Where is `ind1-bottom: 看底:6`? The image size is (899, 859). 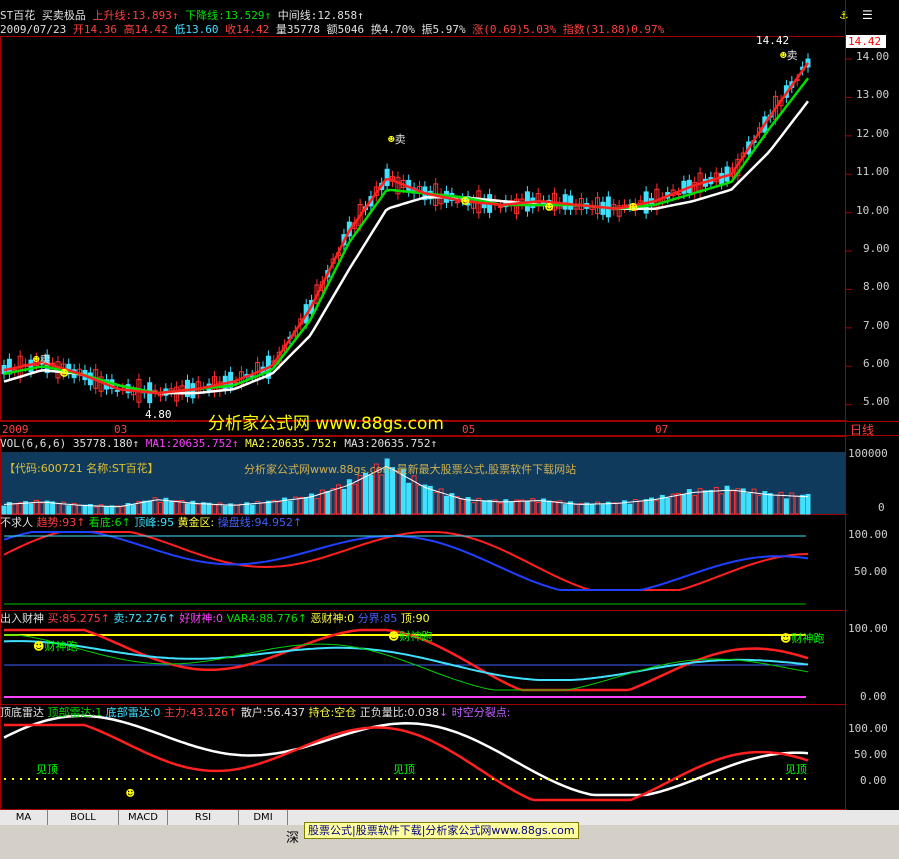
ind1-bottom: 看底:6 is located at coordinates (105, 522).